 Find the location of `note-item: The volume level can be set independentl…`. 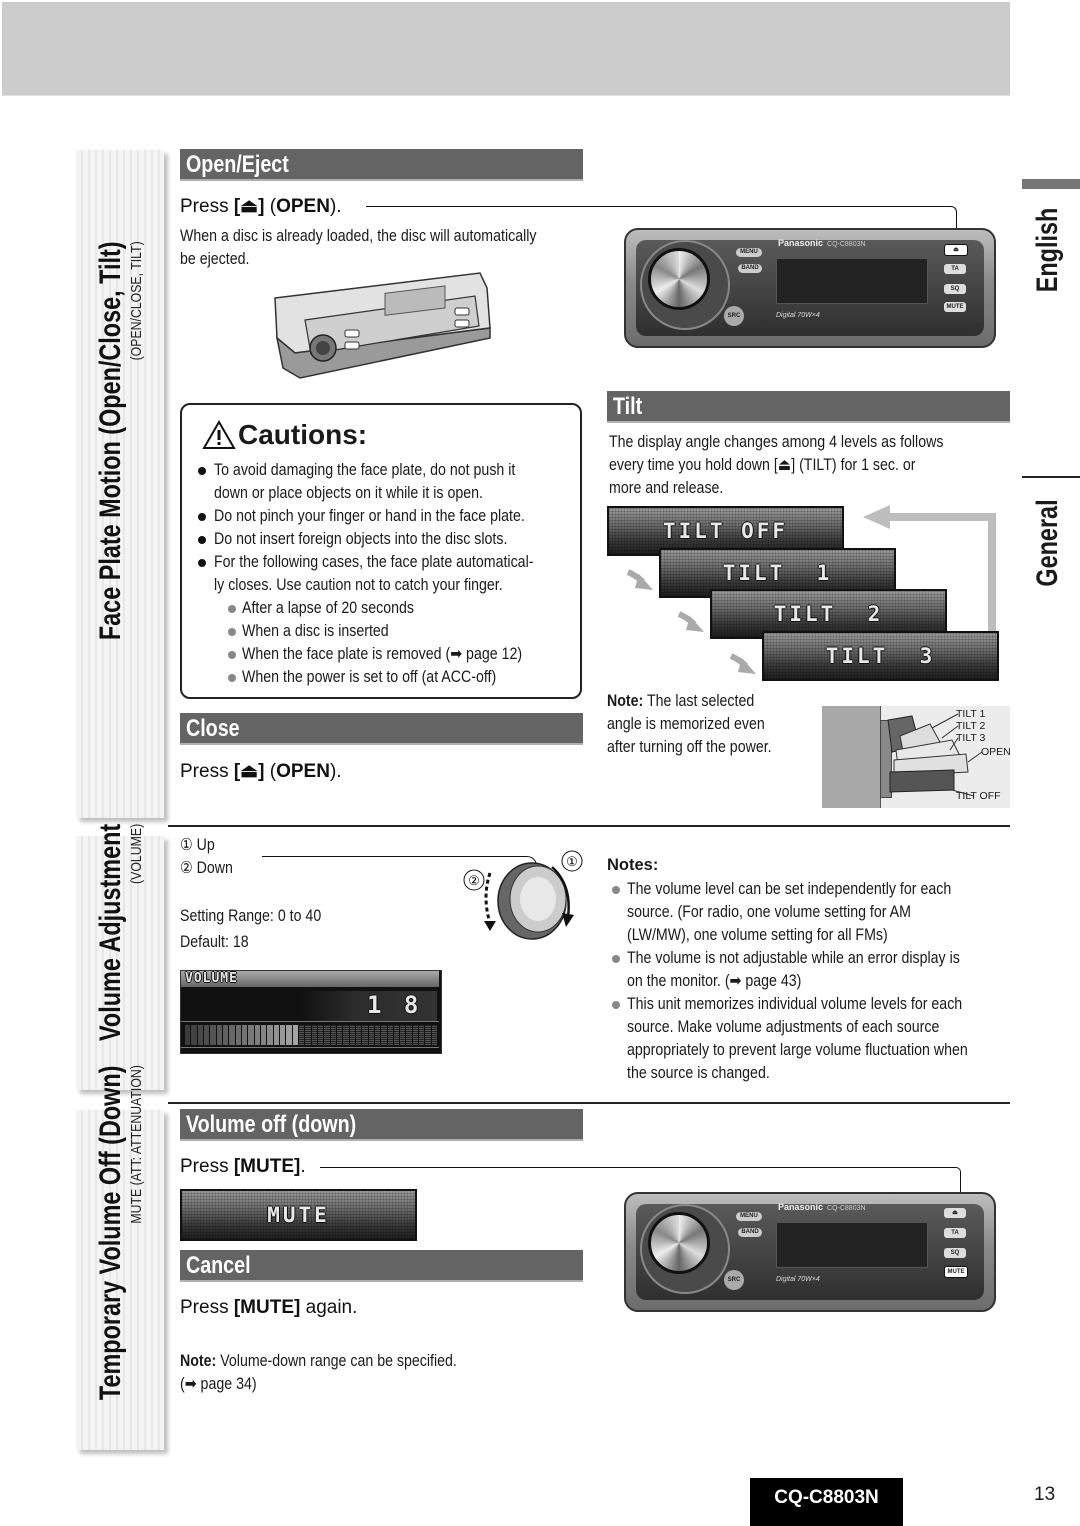

note-item: The volume level can be set independentl… is located at coordinates (815, 889).